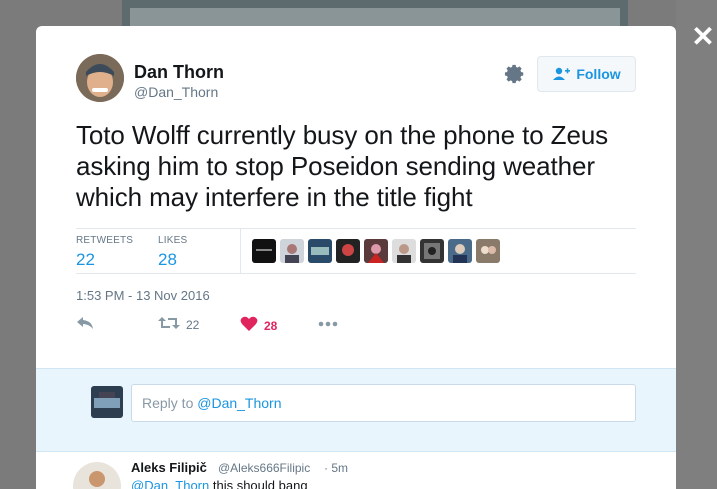 This screenshot has width=717, height=489. I want to click on retweets-label: RETWEETS, so click(105, 240).